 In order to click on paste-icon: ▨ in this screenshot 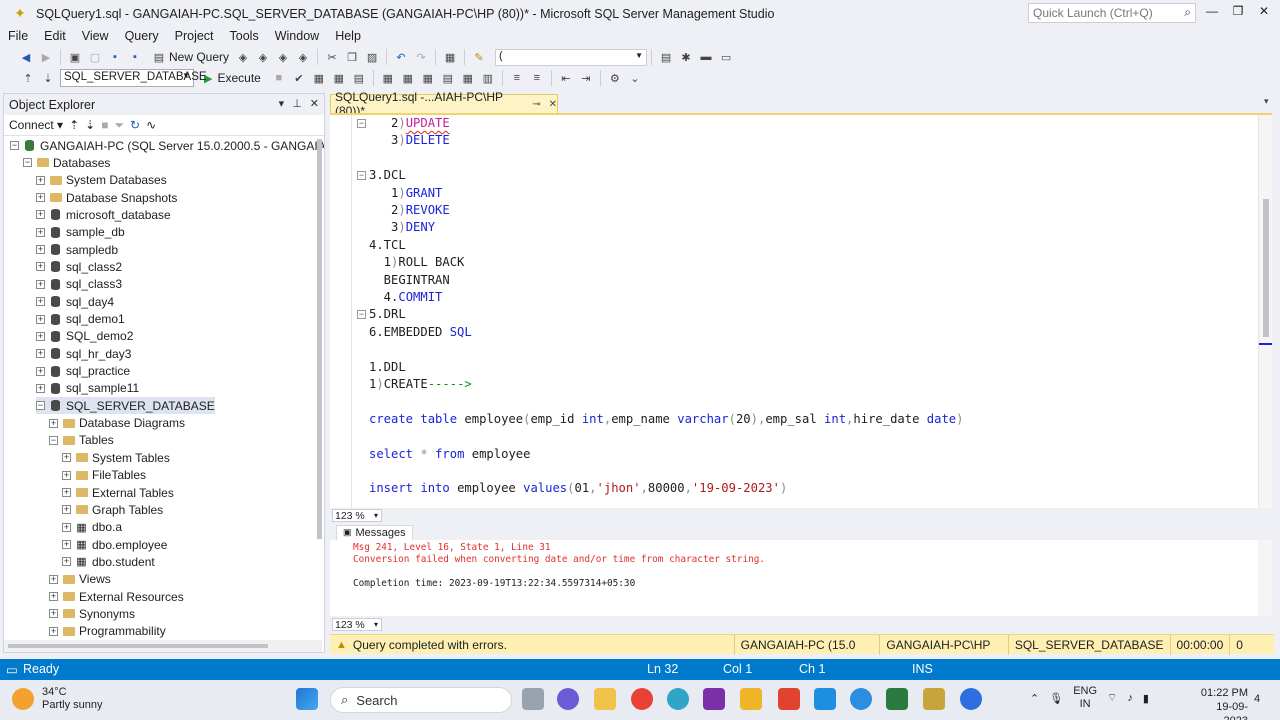, I will do `click(372, 57)`.